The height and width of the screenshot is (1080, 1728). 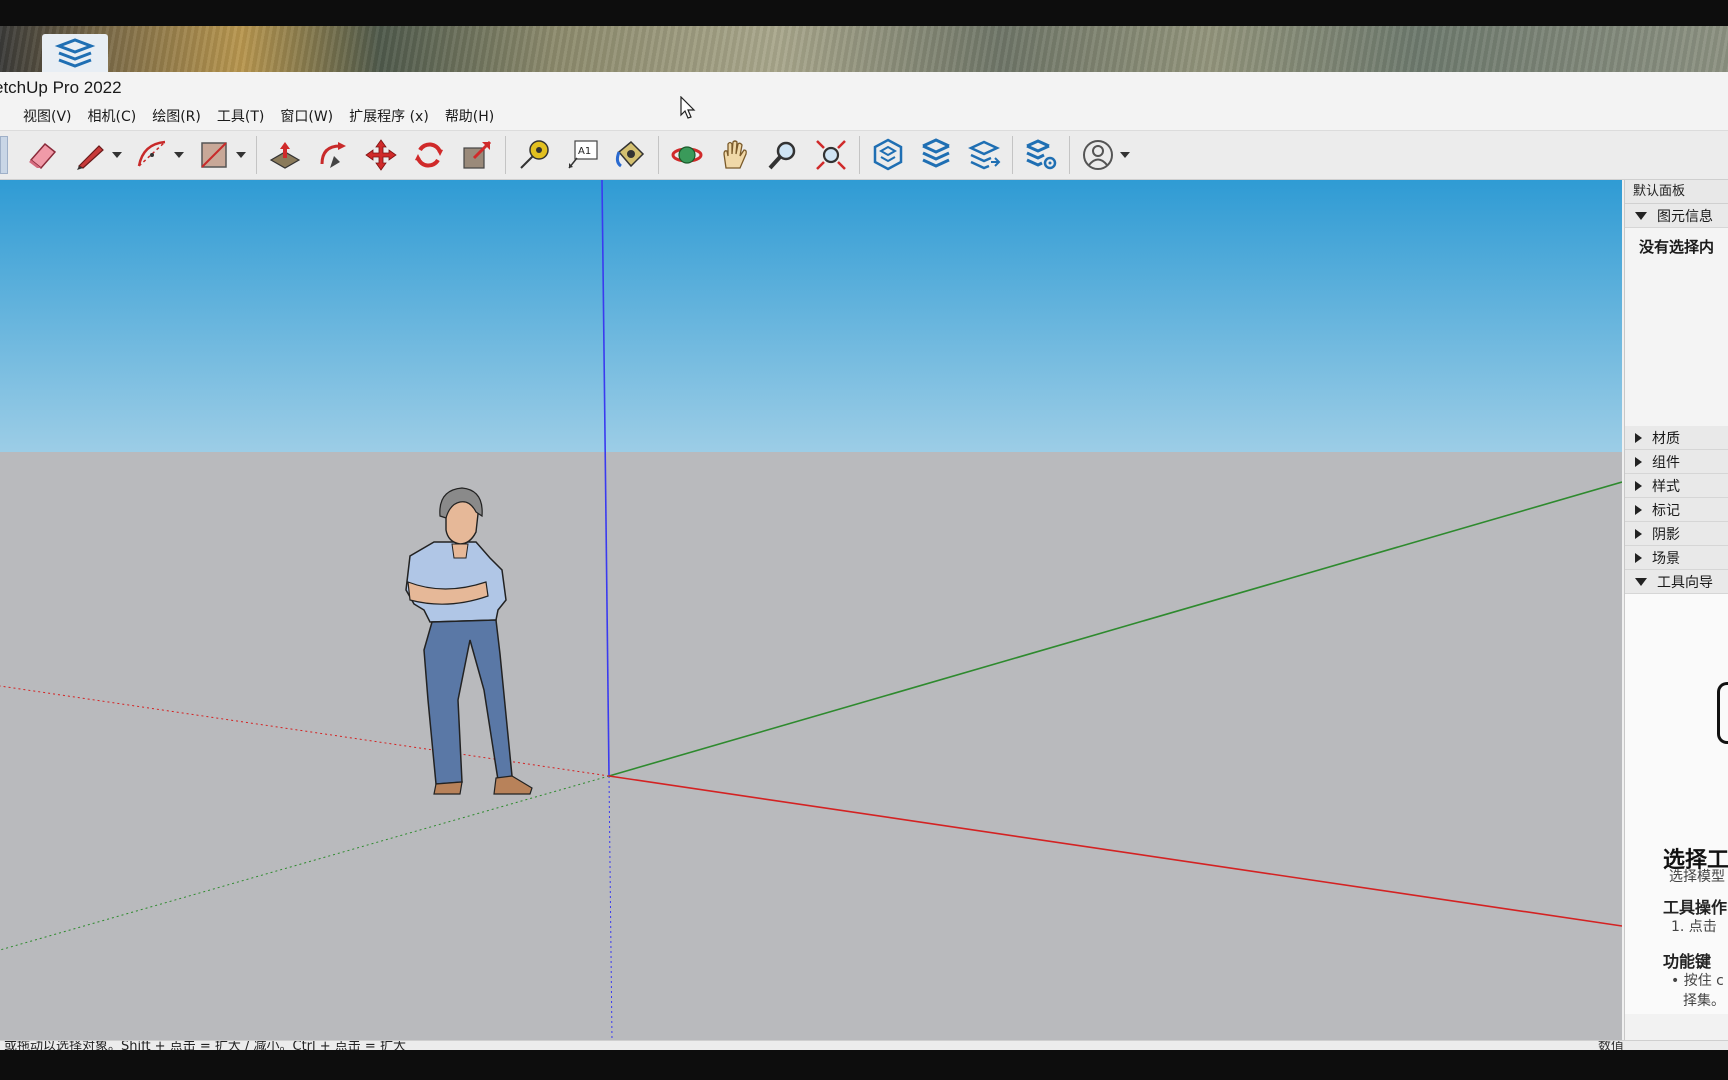 I want to click on tray-section-styles: 样式, so click(x=1676, y=486).